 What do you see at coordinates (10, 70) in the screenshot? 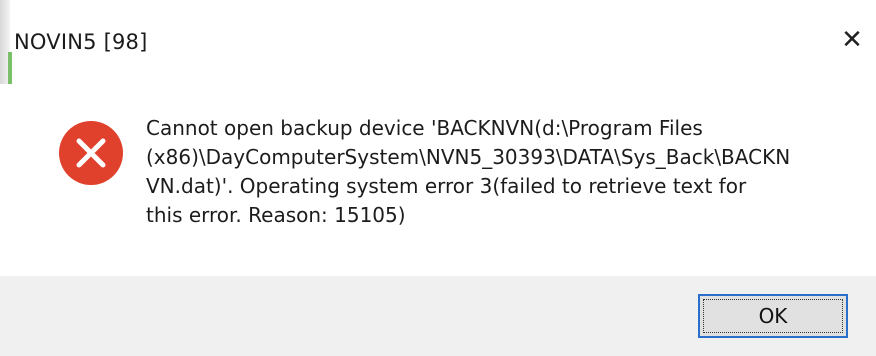
I see `window-accent-bar` at bounding box center [10, 70].